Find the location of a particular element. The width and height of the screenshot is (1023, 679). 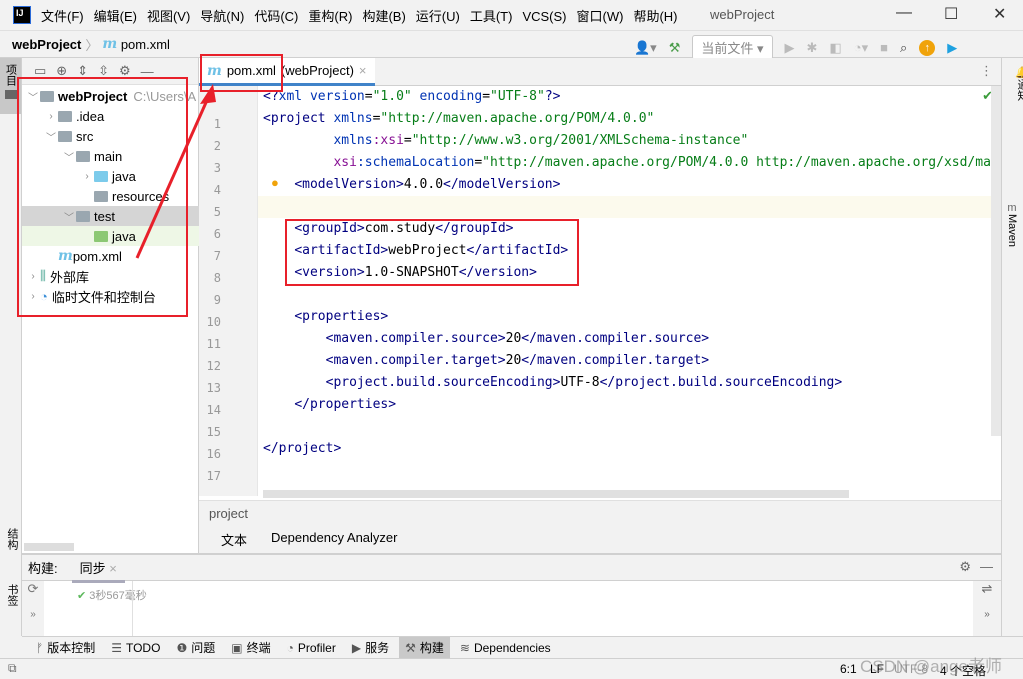

lightbulb-icon: ● is located at coordinates (275, 182).